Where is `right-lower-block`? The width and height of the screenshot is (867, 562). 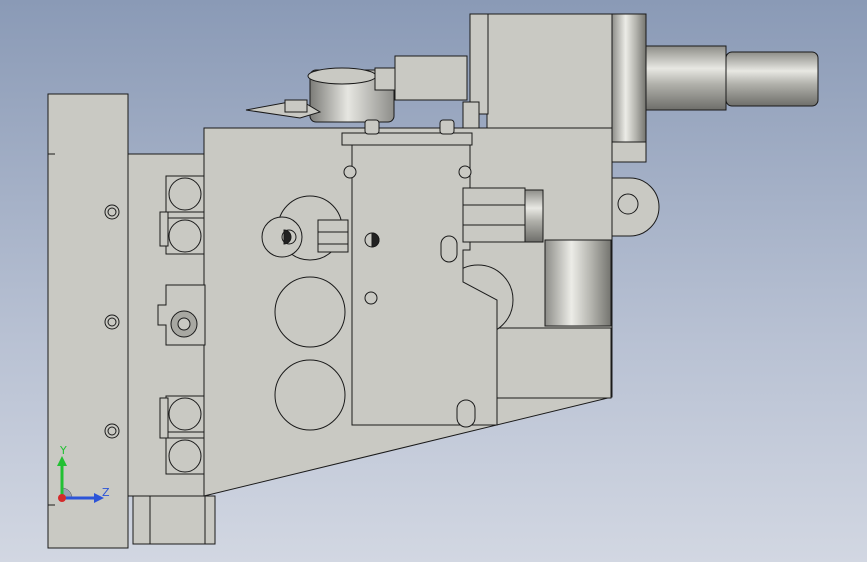 right-lower-block is located at coordinates (554, 363).